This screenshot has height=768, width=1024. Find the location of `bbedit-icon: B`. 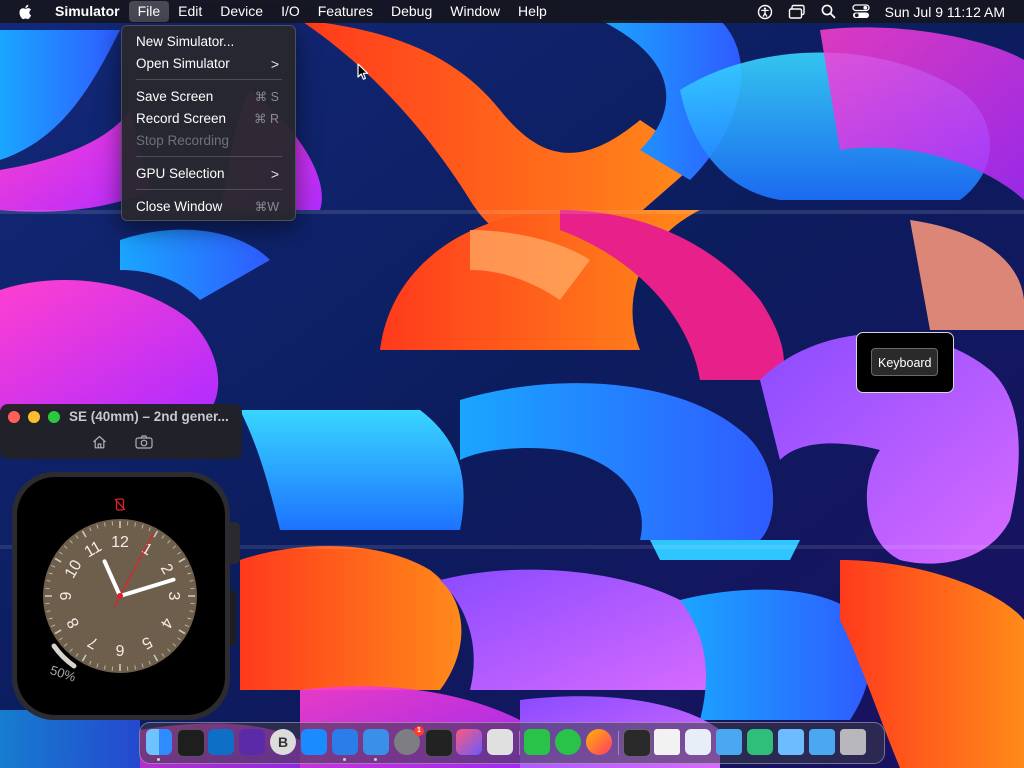

bbedit-icon: B is located at coordinates (283, 742).